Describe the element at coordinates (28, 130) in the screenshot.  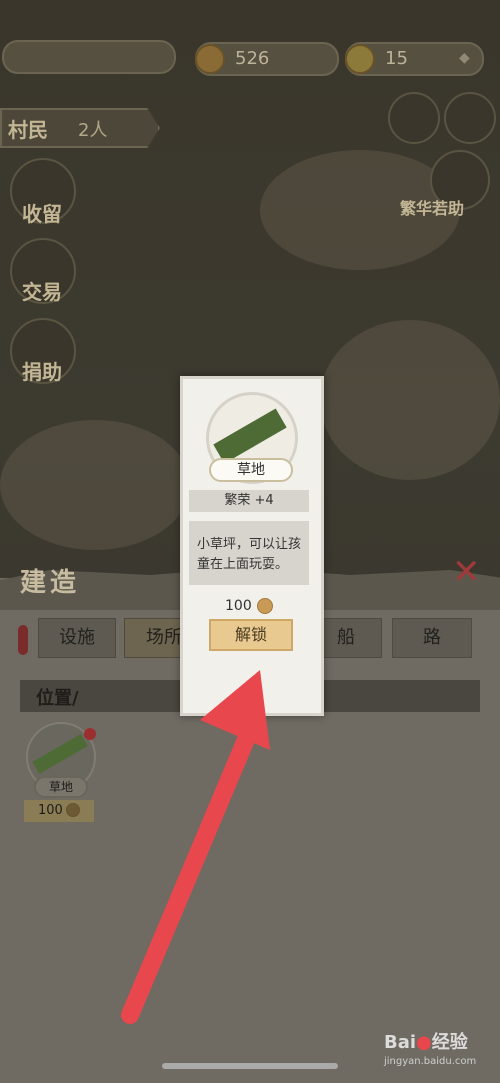
I see `villager-label: 村民` at that location.